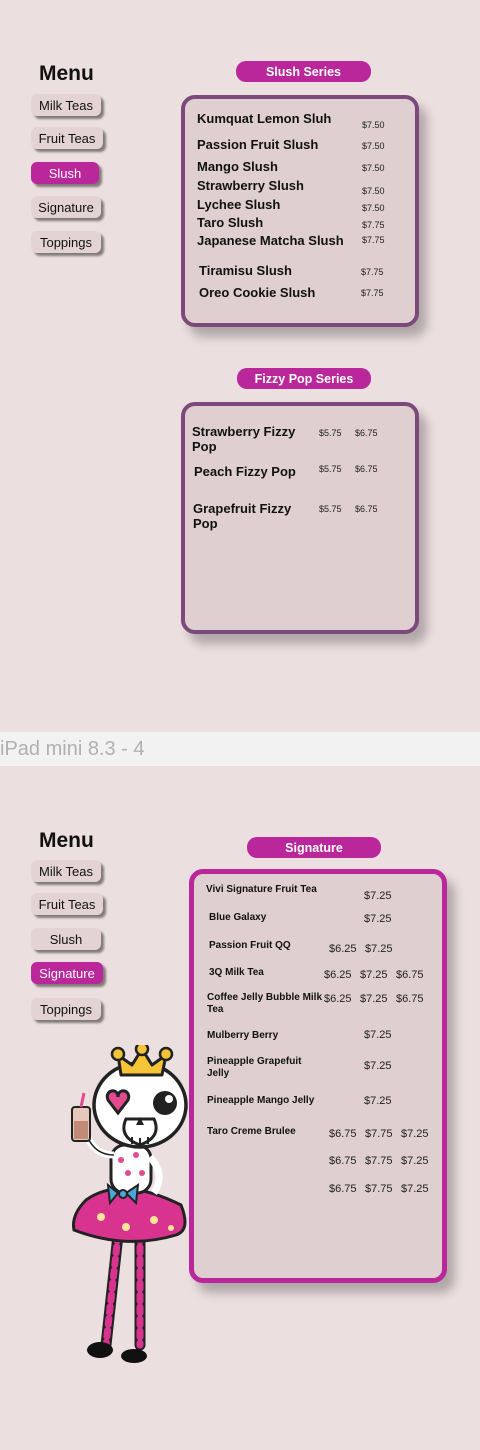 Image resolution: width=480 pixels, height=1450 pixels. What do you see at coordinates (129, 1204) in the screenshot?
I see `mascot-skull-girl-illustration` at bounding box center [129, 1204].